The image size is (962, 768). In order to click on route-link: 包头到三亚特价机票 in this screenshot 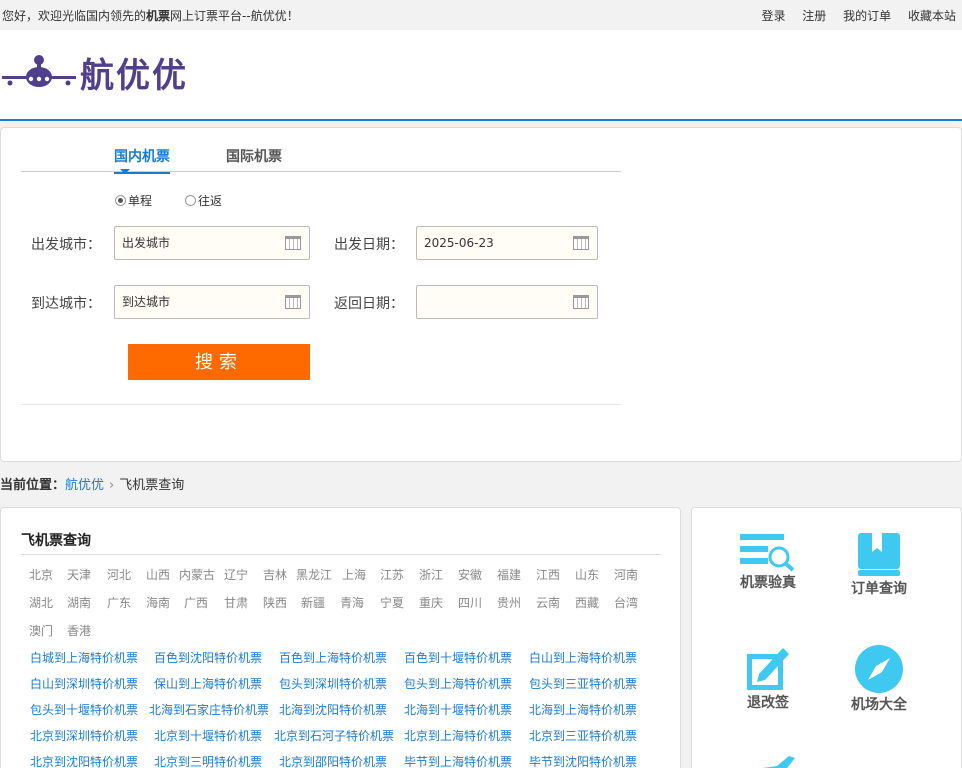, I will do `click(583, 683)`.